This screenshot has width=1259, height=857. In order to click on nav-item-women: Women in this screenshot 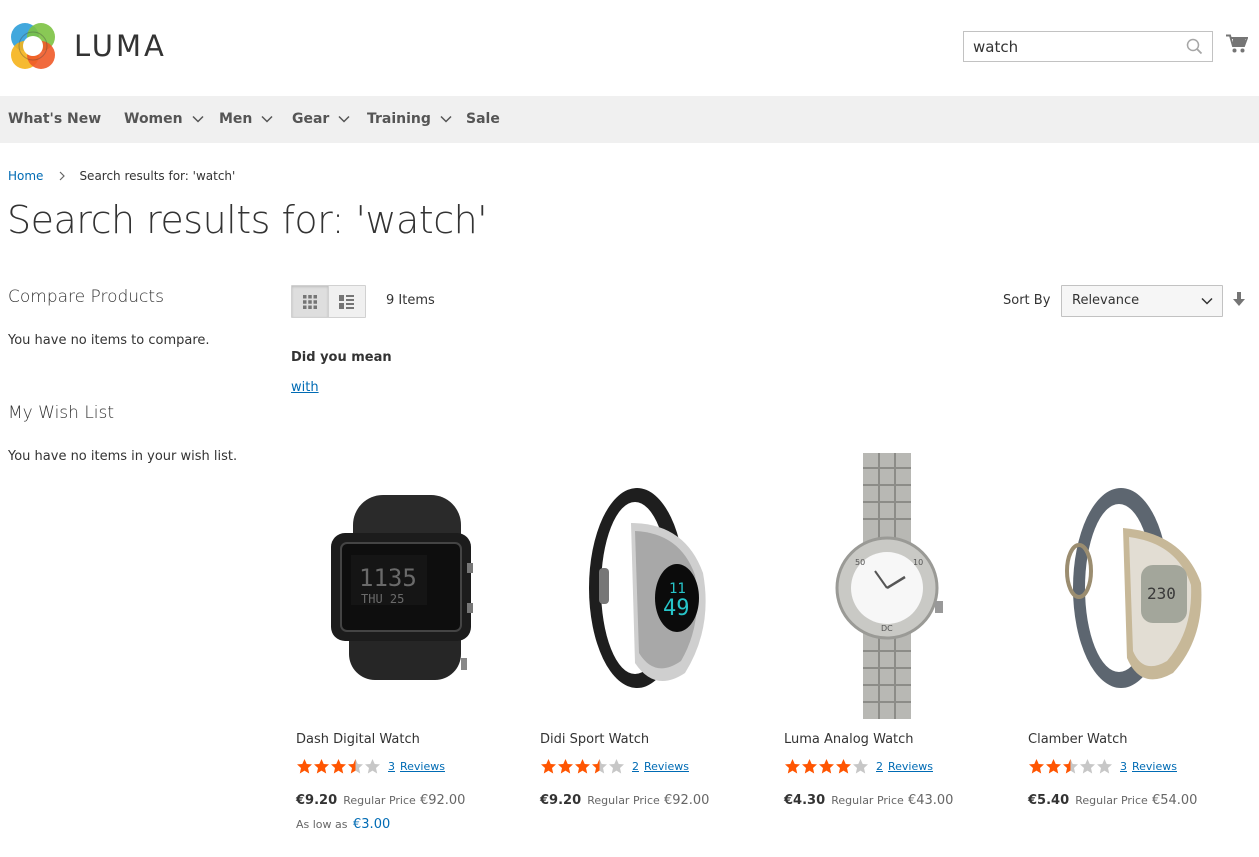, I will do `click(164, 119)`.